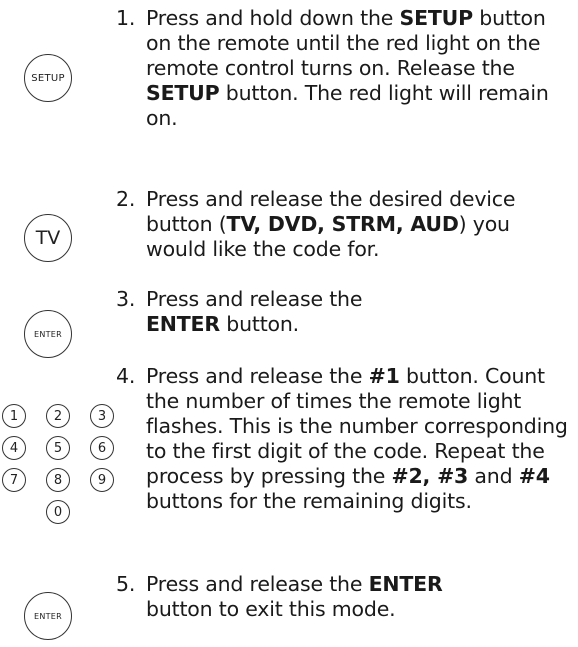  What do you see at coordinates (126, 584) in the screenshot?
I see `step-number: 5.` at bounding box center [126, 584].